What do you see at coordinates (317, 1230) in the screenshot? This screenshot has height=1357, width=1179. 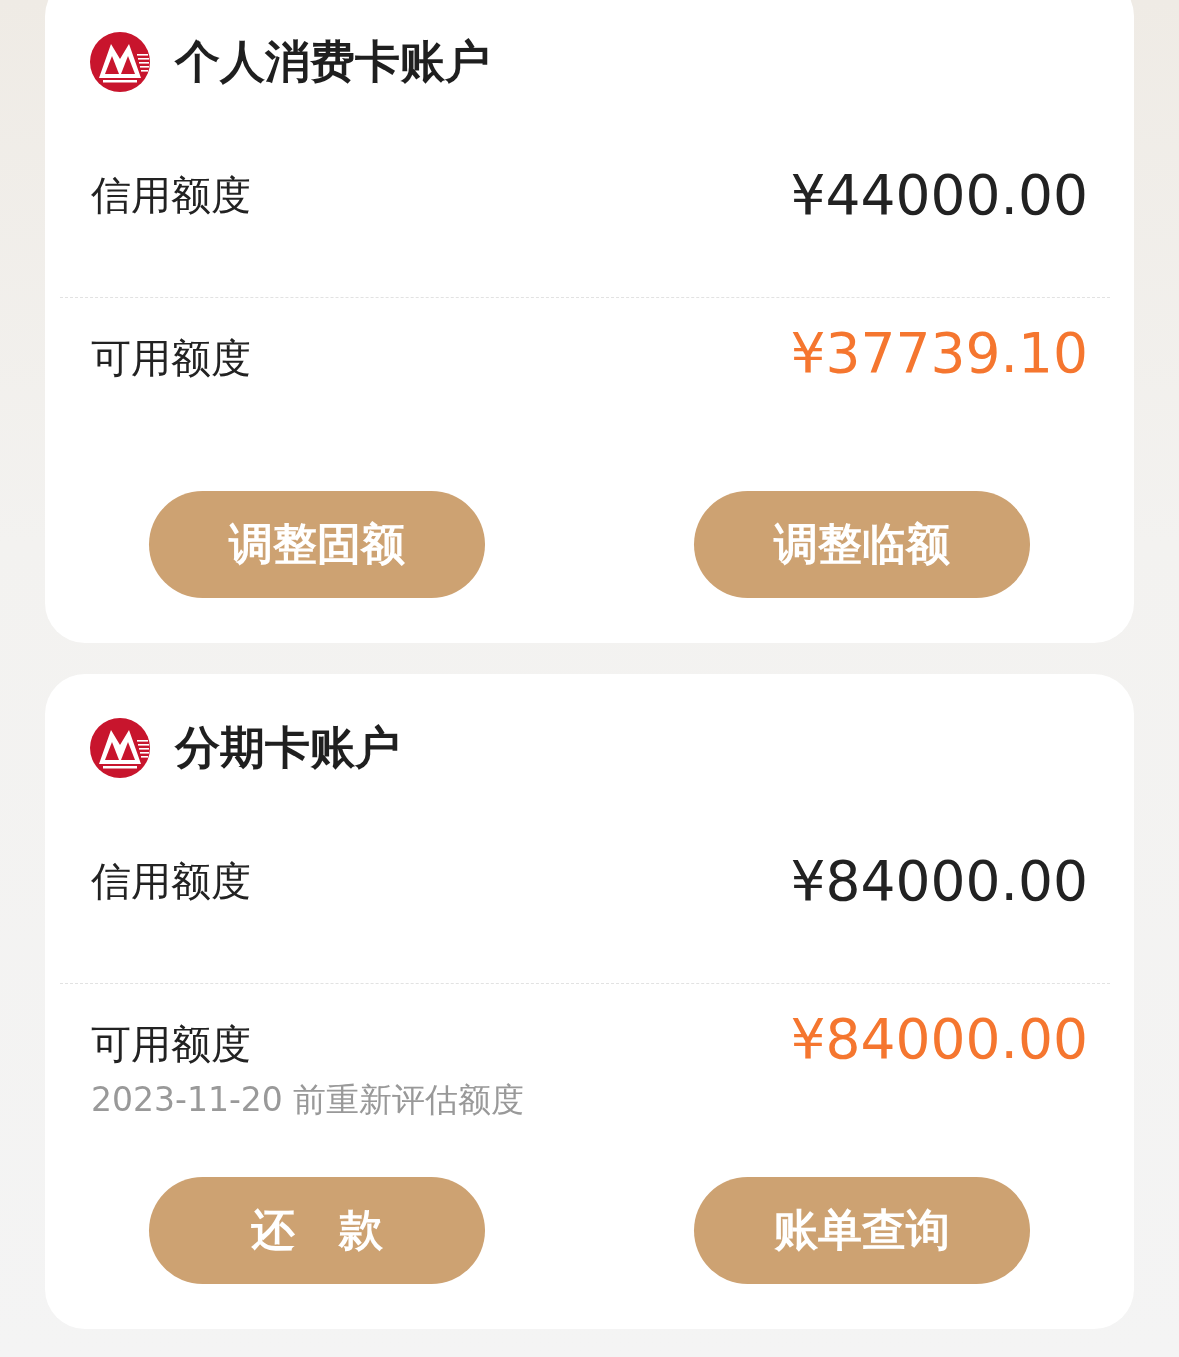 I see `action-button: 还 款` at bounding box center [317, 1230].